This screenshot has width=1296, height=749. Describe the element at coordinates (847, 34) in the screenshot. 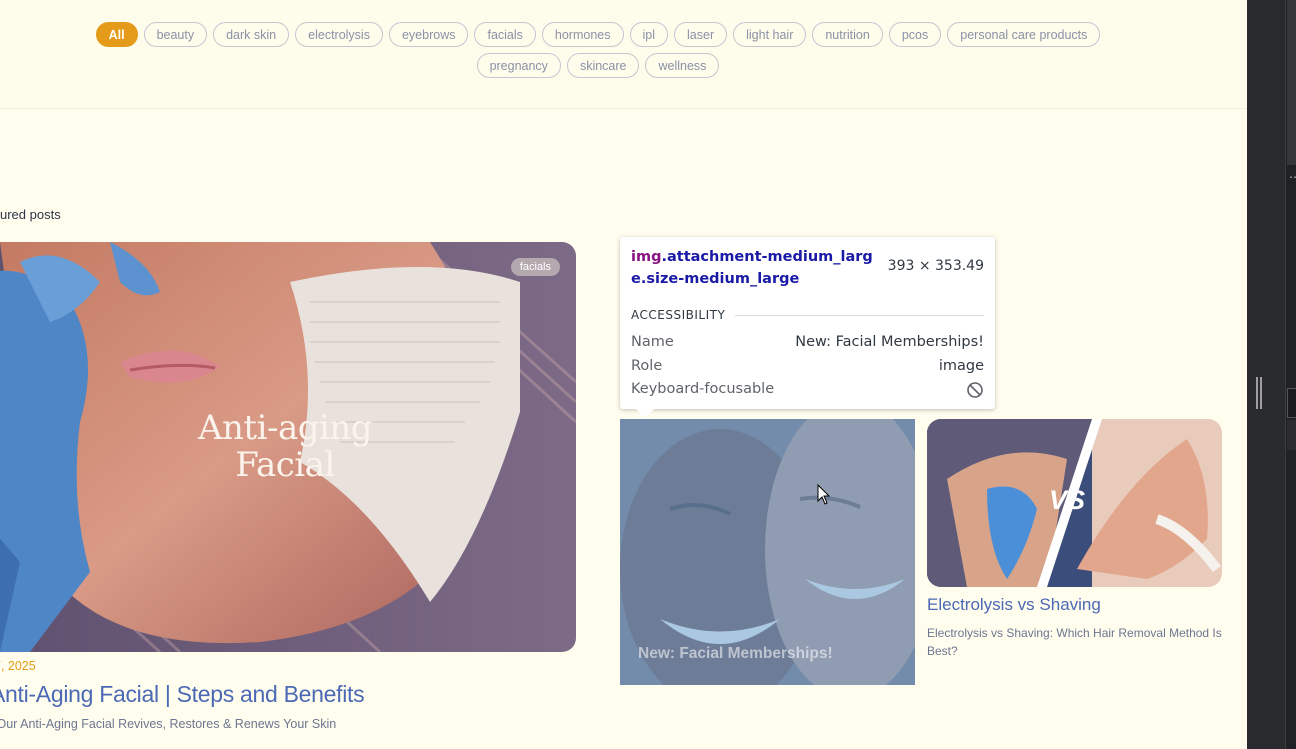

I see `filter-tag-nutrition: nutrition` at that location.